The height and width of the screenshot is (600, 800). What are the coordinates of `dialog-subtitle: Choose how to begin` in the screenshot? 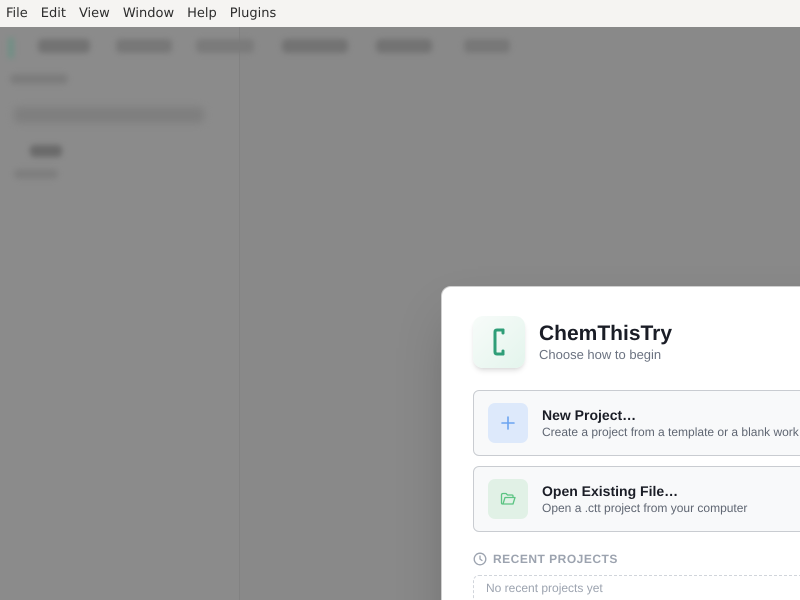 It's located at (600, 355).